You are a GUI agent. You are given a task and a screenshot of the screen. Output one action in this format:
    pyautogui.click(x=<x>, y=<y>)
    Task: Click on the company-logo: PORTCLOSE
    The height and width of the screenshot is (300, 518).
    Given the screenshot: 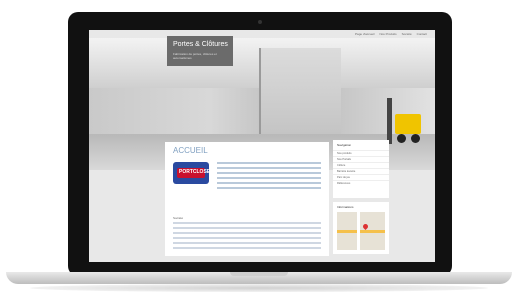 What is the action you would take?
    pyautogui.click(x=192, y=173)
    